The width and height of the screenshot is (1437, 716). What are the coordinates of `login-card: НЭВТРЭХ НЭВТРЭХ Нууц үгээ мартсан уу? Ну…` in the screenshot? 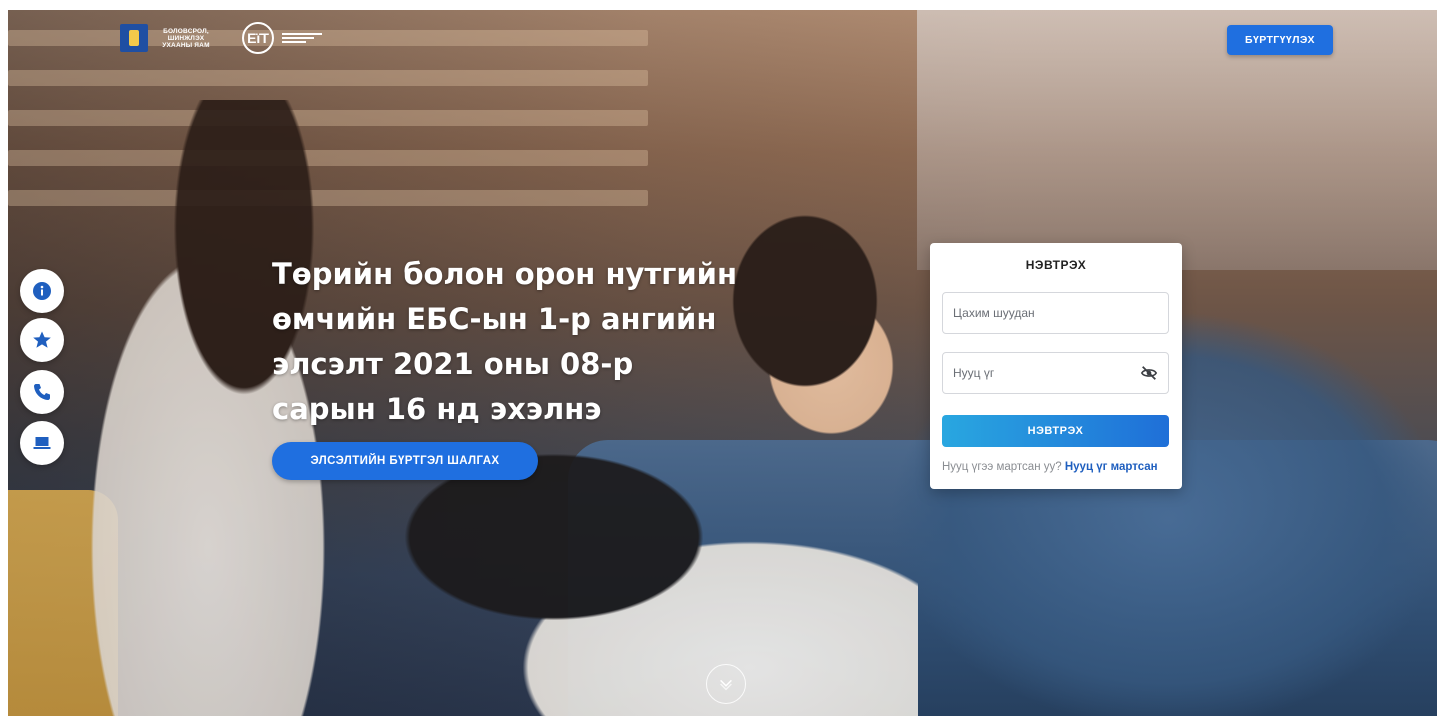 It's located at (1056, 366).